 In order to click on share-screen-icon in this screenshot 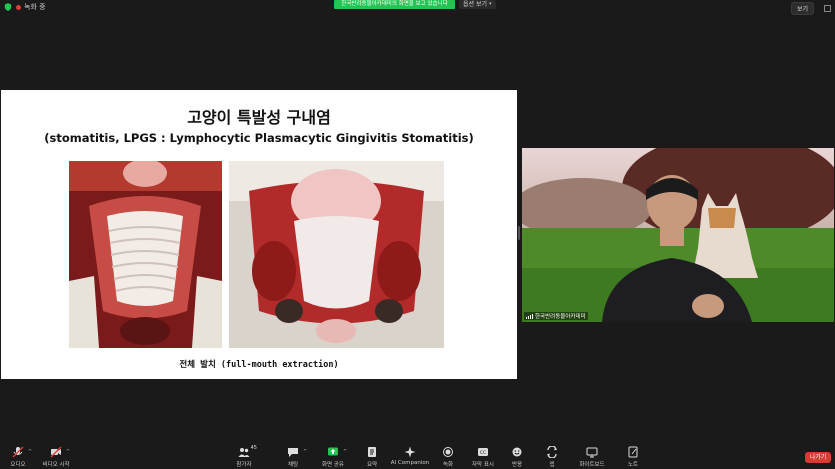, I will do `click(333, 451)`.